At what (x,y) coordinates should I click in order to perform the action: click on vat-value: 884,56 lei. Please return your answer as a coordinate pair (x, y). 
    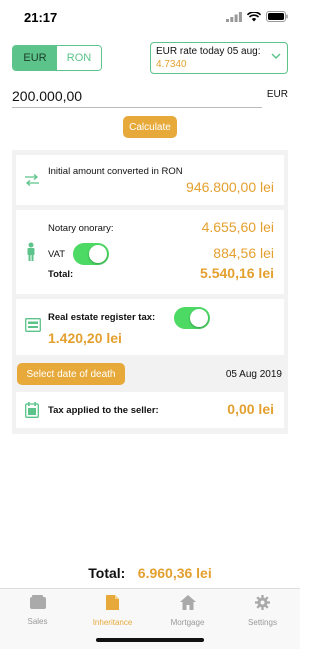
    Looking at the image, I should click on (243, 253).